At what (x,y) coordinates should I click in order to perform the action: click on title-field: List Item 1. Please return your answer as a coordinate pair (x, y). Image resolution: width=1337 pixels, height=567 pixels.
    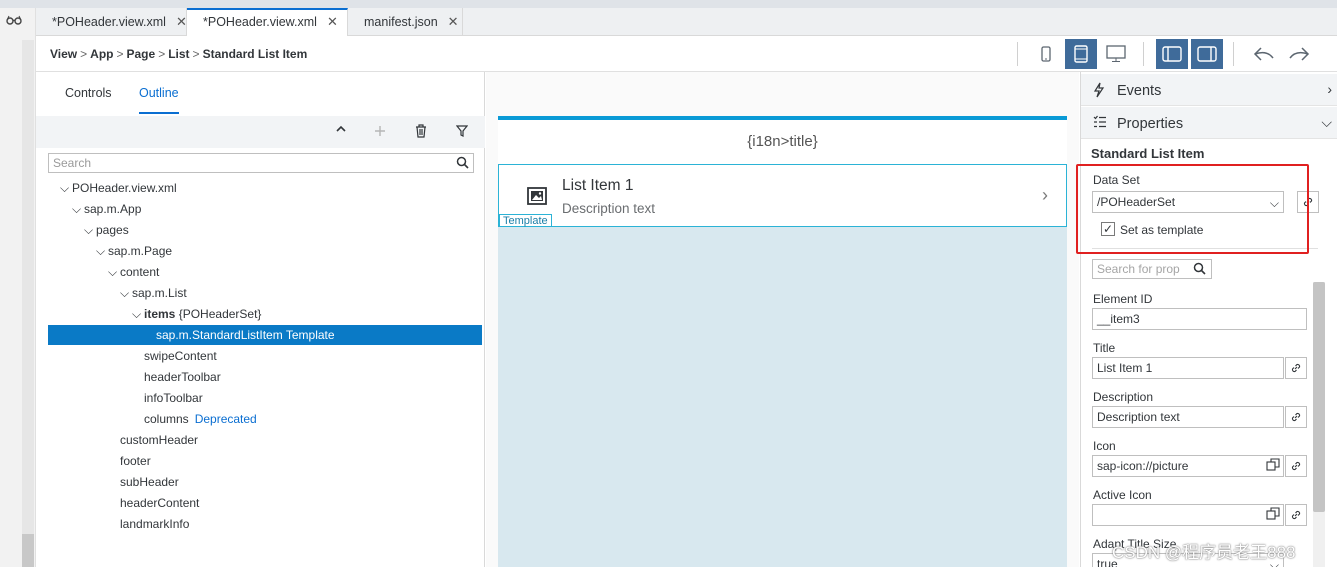
    Looking at the image, I should click on (1188, 368).